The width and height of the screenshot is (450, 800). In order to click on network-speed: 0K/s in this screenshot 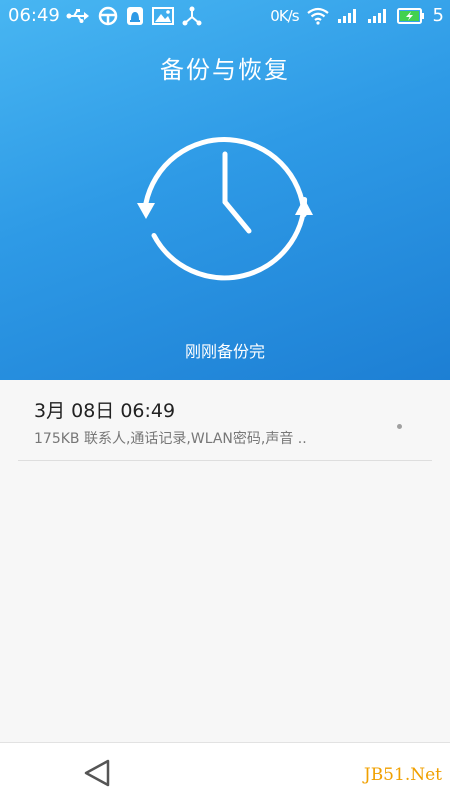, I will do `click(284, 15)`.